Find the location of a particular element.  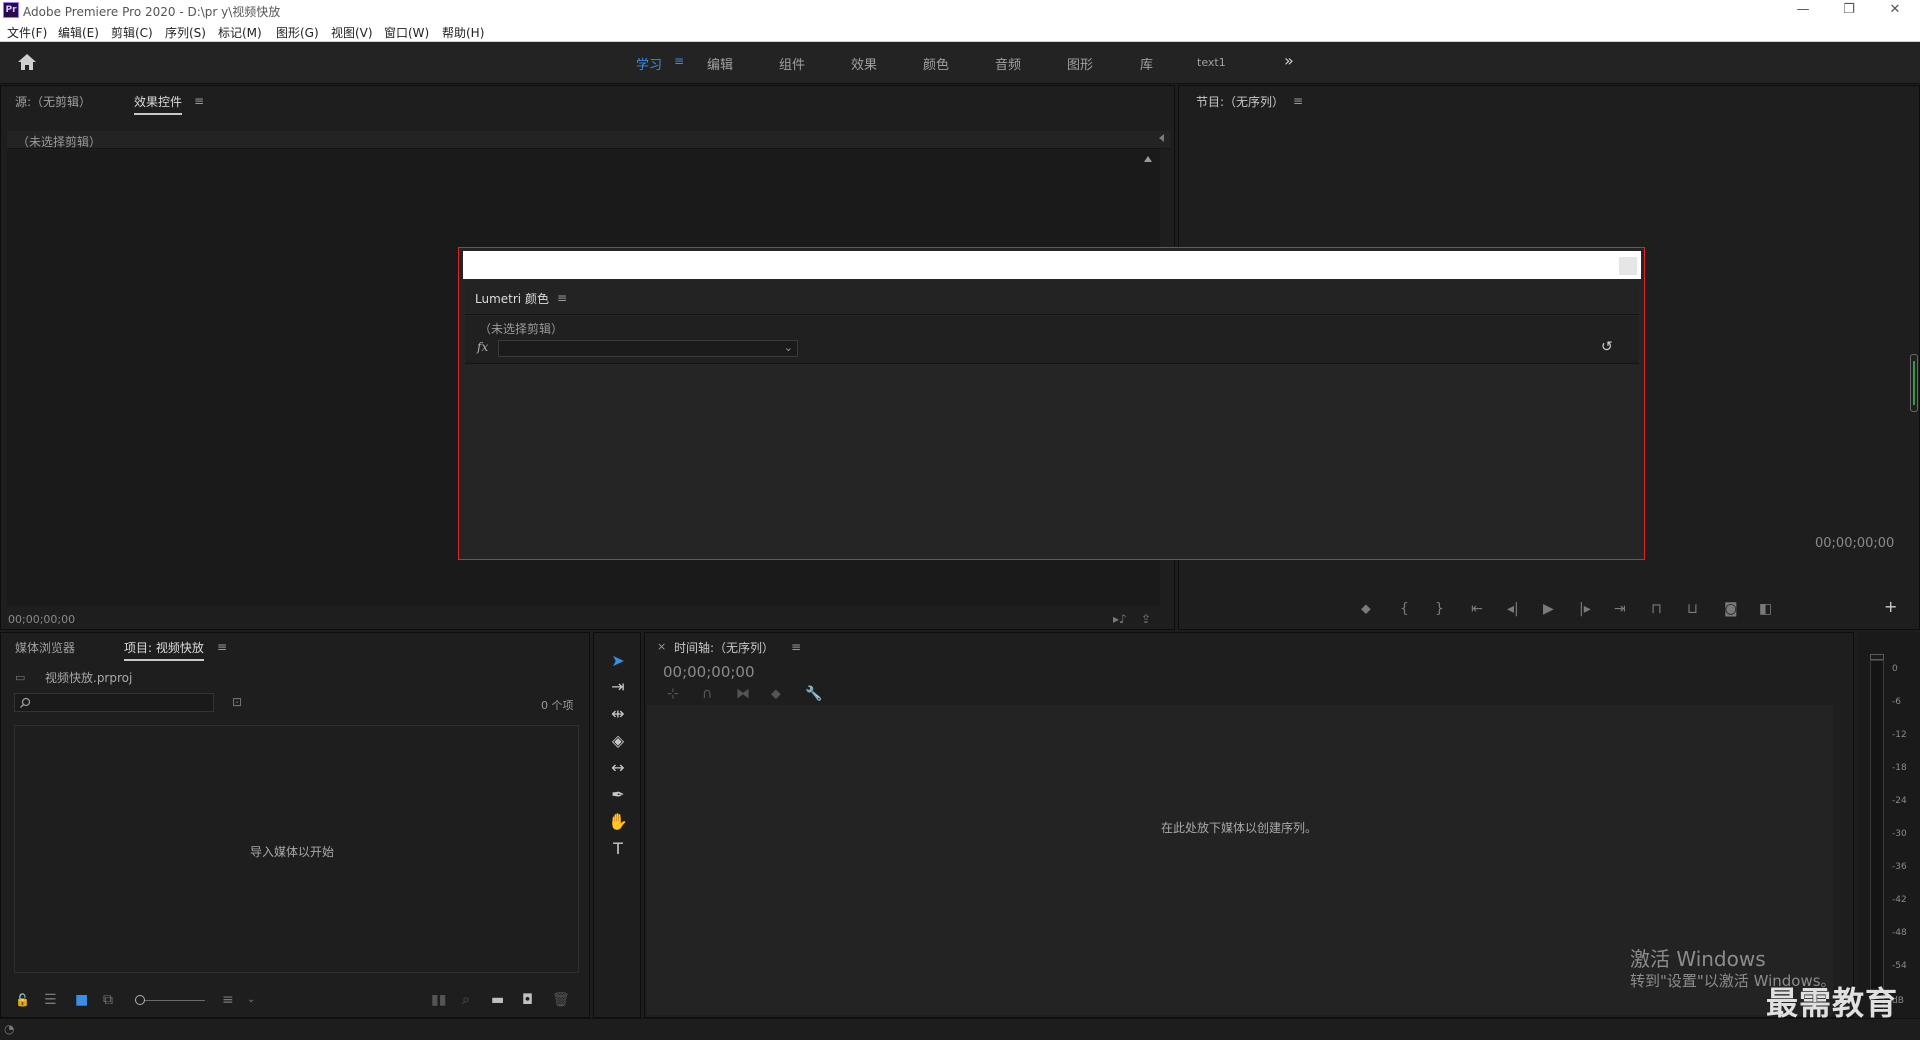

zoom-slider-handle is located at coordinates (140, 1000).